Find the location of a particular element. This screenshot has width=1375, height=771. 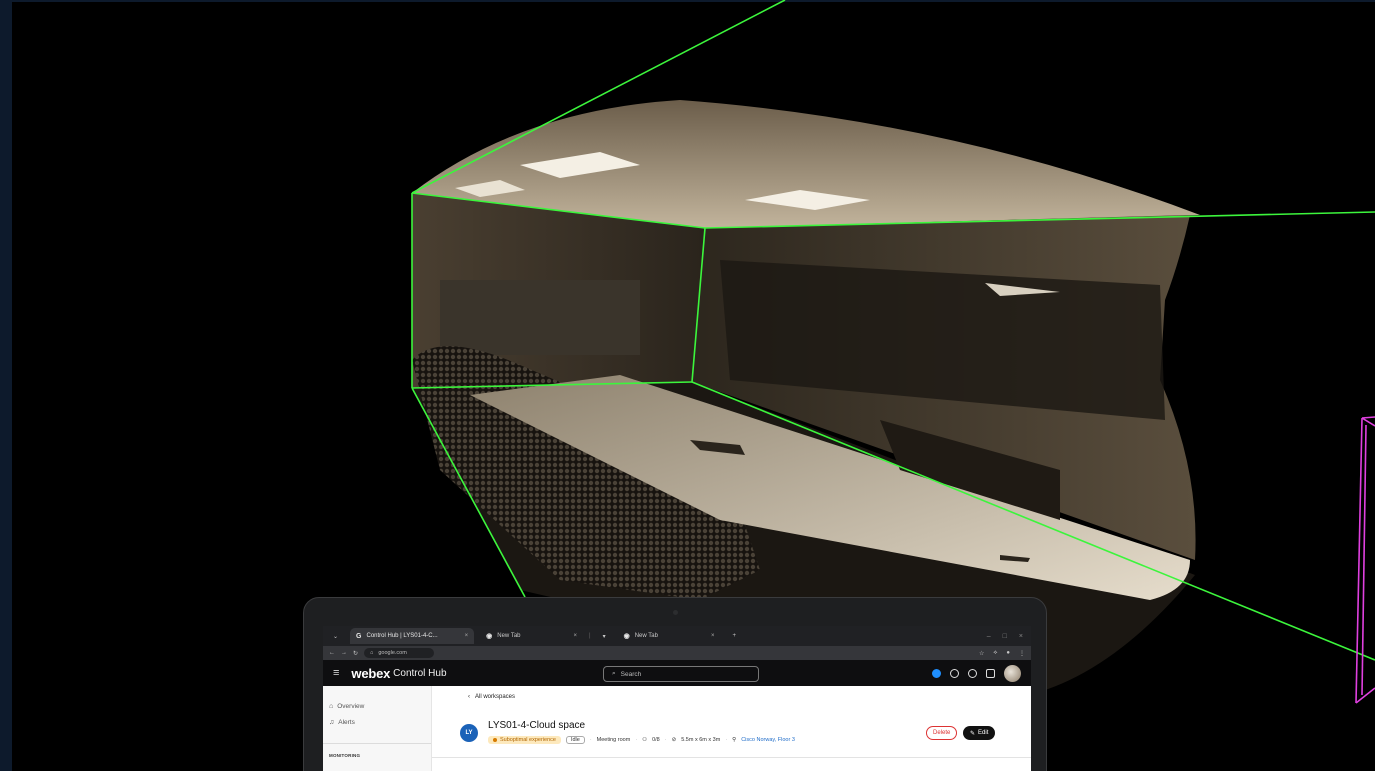

google-g-icon: G is located at coordinates (359, 636).